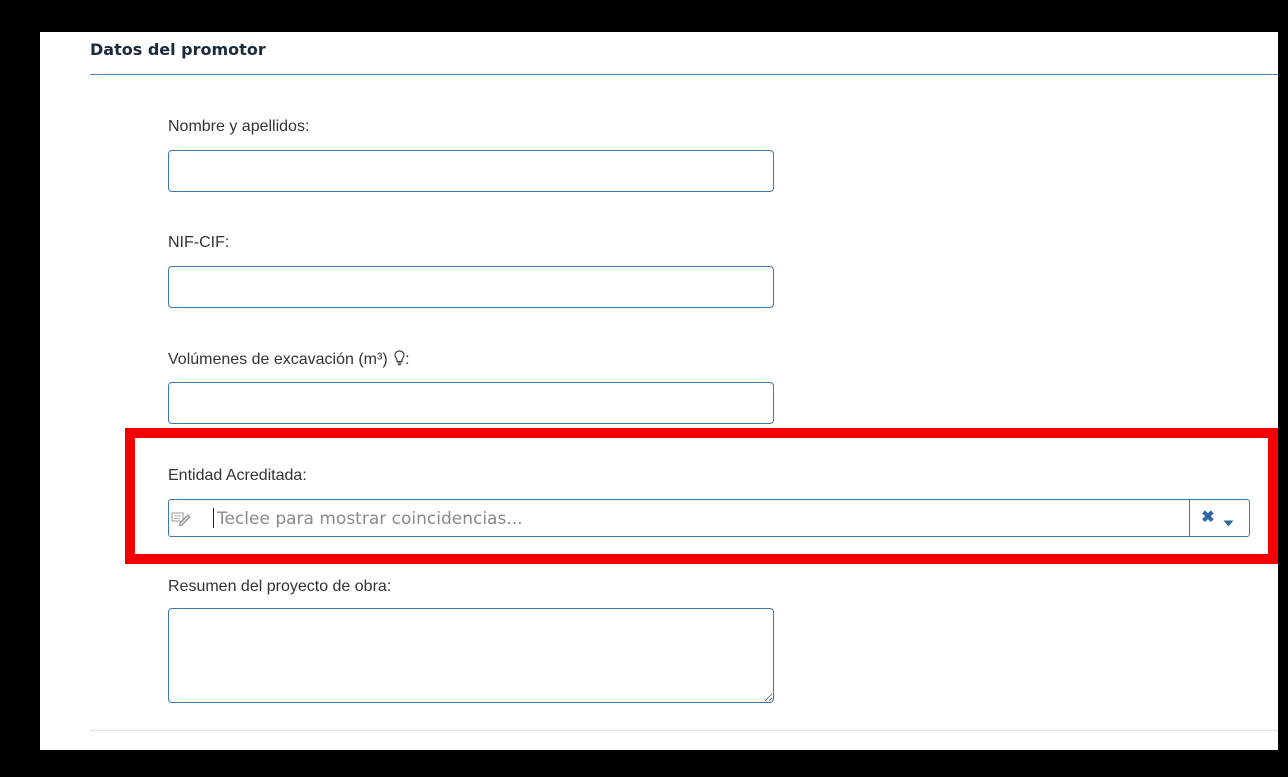 Image resolution: width=1288 pixels, height=777 pixels. I want to click on nif-input, so click(471, 287).